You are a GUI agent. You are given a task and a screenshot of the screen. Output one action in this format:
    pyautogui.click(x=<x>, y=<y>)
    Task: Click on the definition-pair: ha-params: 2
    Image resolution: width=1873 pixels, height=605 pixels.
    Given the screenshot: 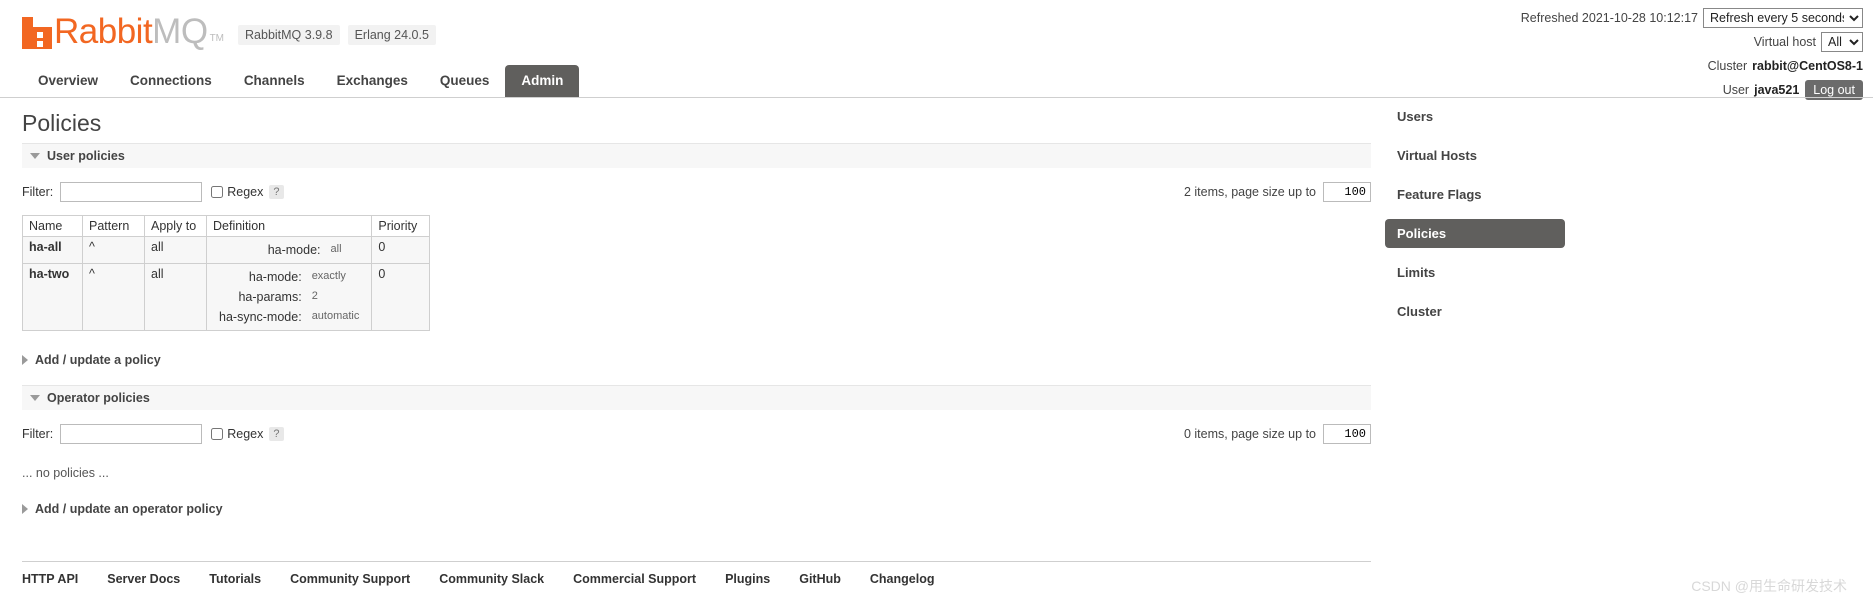 What is the action you would take?
    pyautogui.click(x=289, y=297)
    